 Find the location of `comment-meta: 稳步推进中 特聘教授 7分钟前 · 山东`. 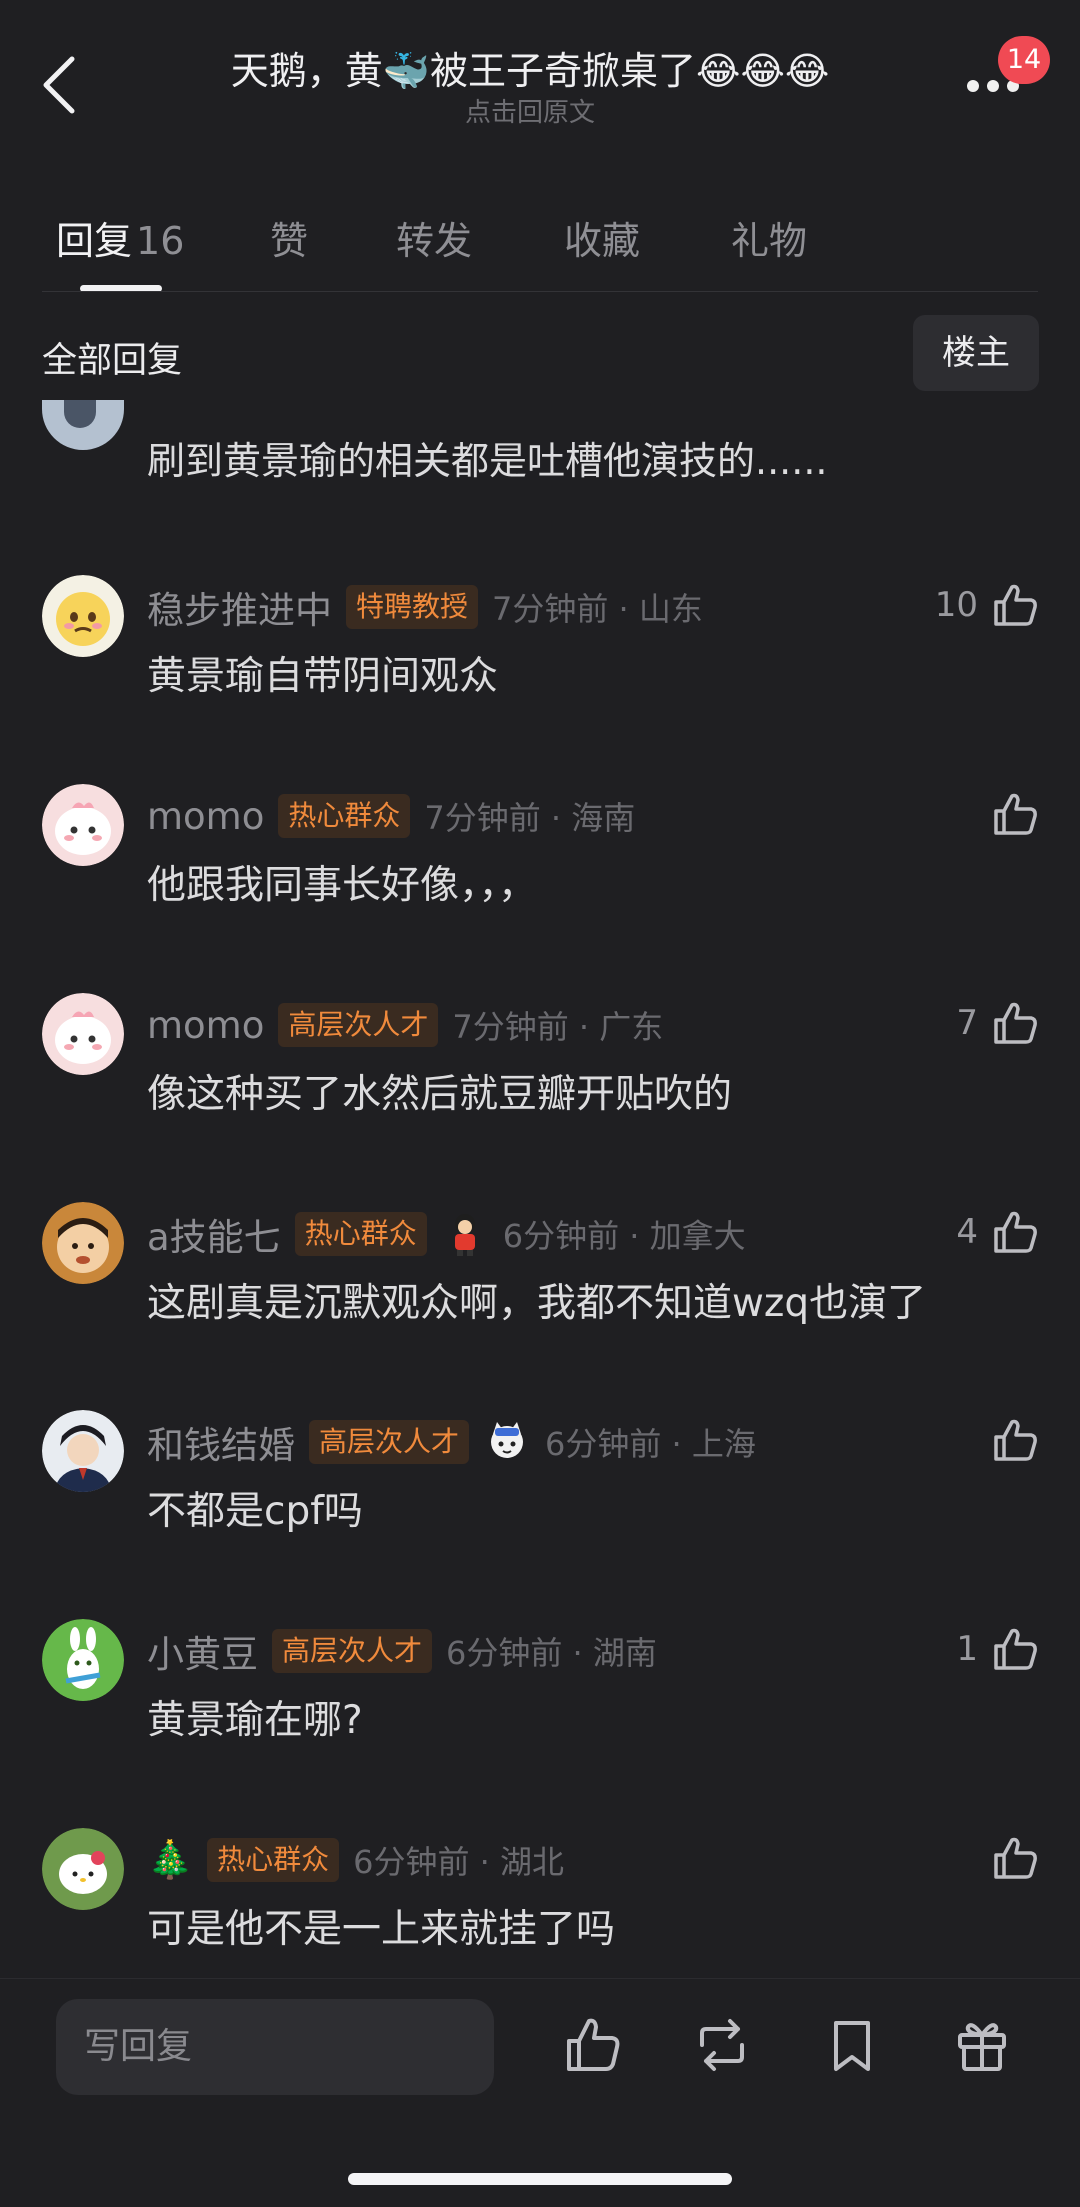

comment-meta: 稳步推进中 特聘教授 7分钟前 · 山东 is located at coordinates (425, 607).